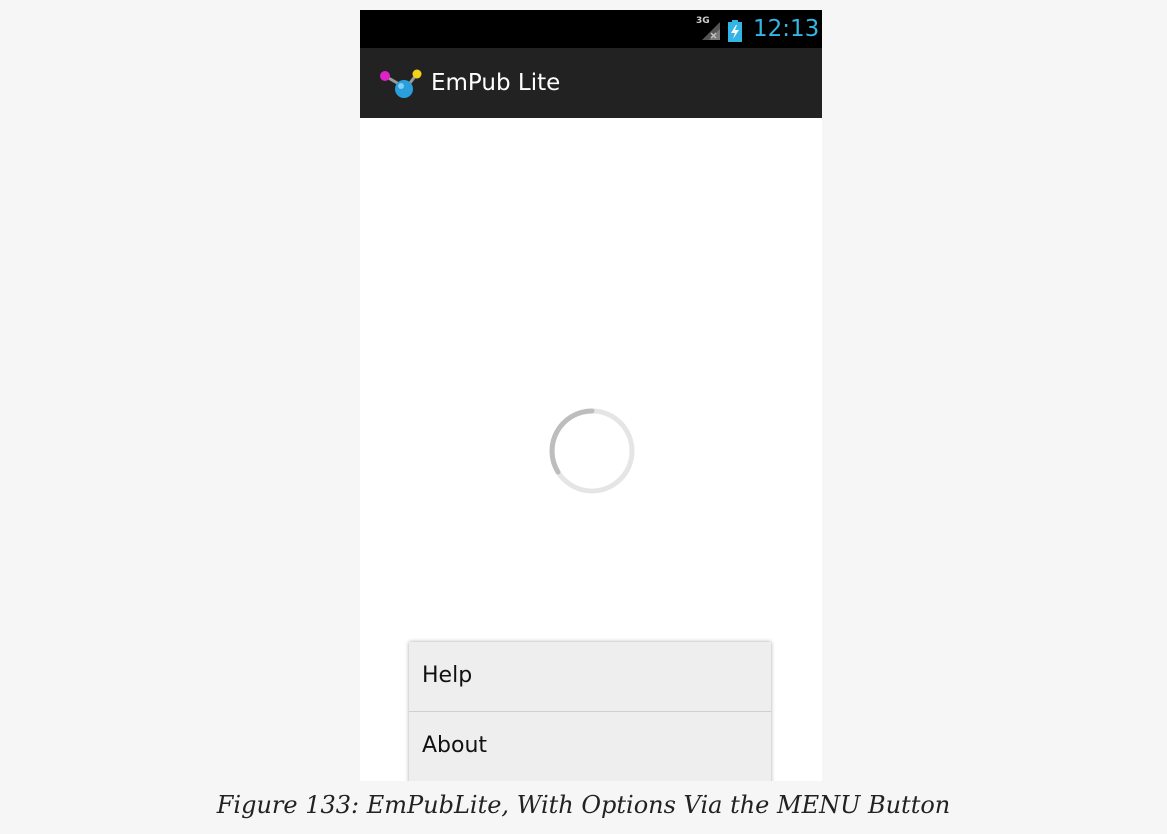  I want to click on status-clock: 12:13, so click(786, 29).